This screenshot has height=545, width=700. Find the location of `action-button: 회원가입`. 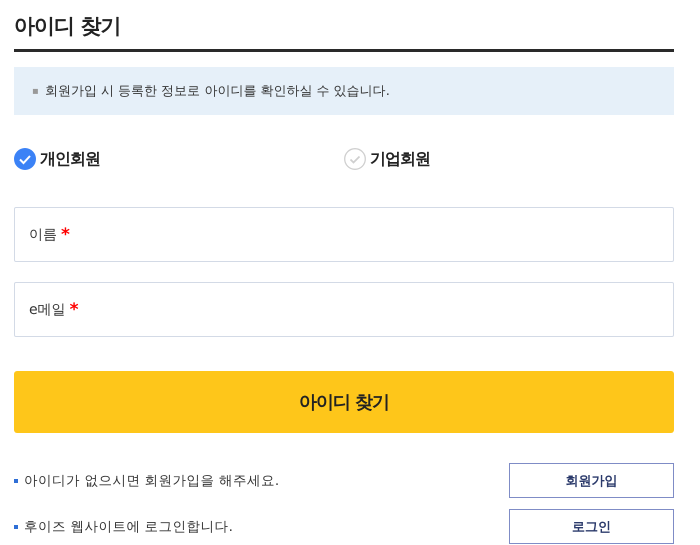

action-button: 회원가입 is located at coordinates (591, 480).